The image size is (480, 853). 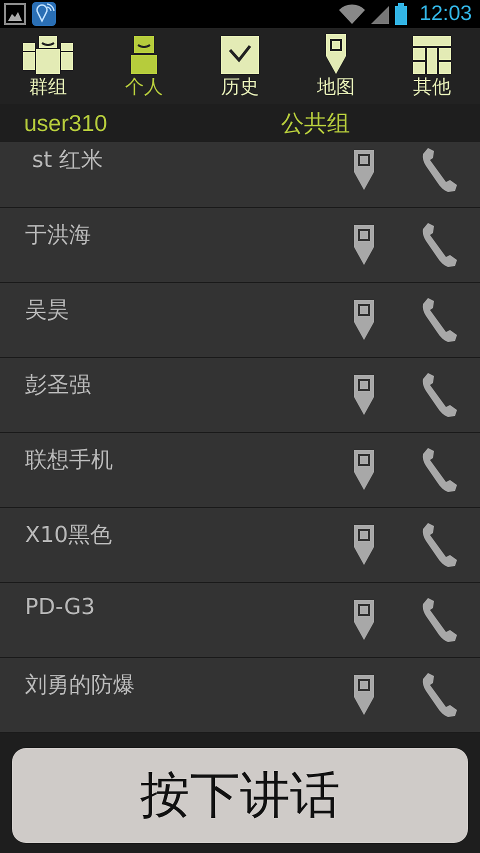 What do you see at coordinates (189, 685) in the screenshot?
I see `contact-name: 刘勇的防爆` at bounding box center [189, 685].